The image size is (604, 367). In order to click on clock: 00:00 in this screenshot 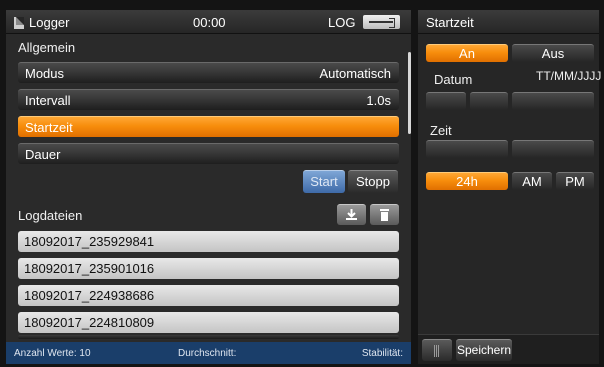, I will do `click(209, 22)`.